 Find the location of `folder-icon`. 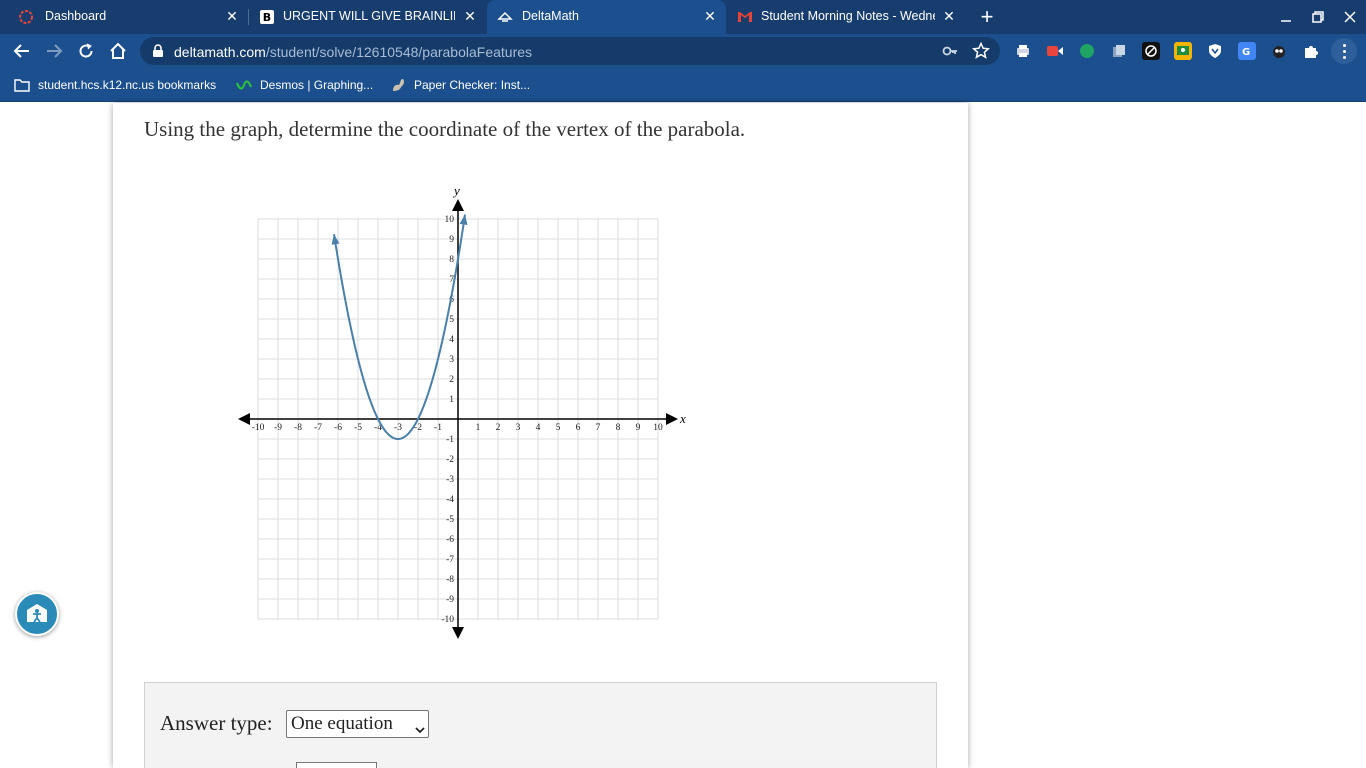

folder-icon is located at coordinates (22, 85).